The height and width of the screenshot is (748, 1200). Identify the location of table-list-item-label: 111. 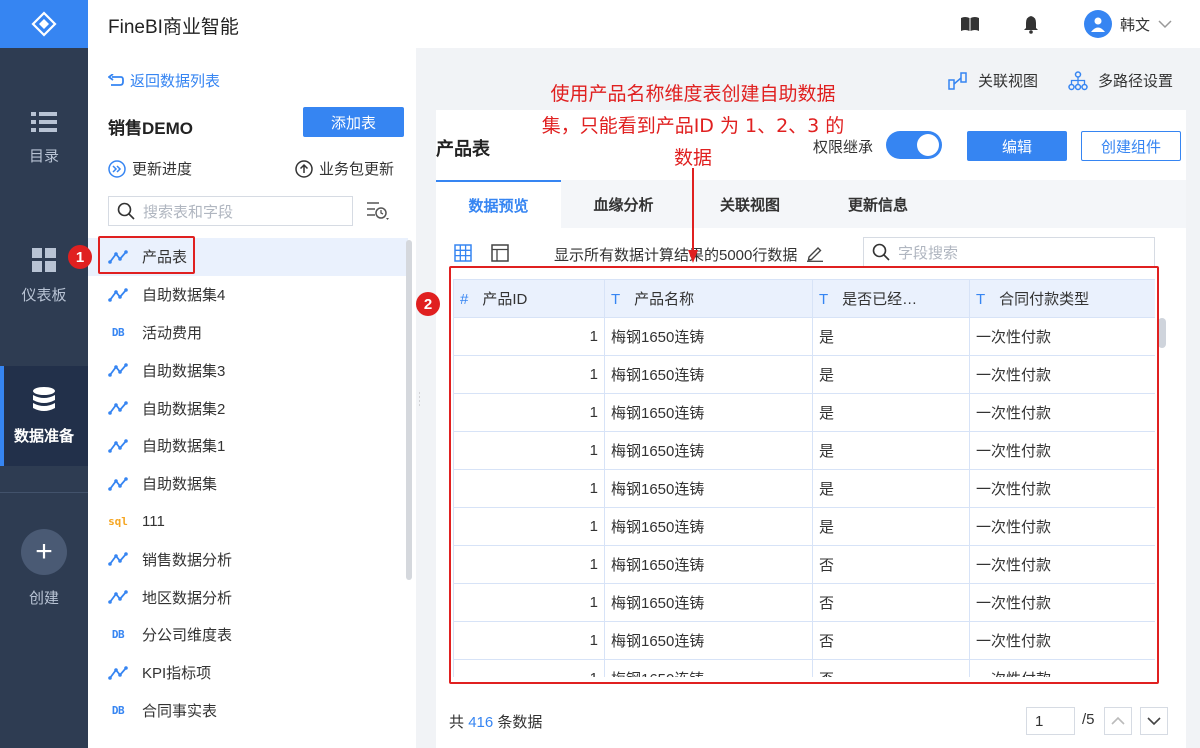
(153, 521).